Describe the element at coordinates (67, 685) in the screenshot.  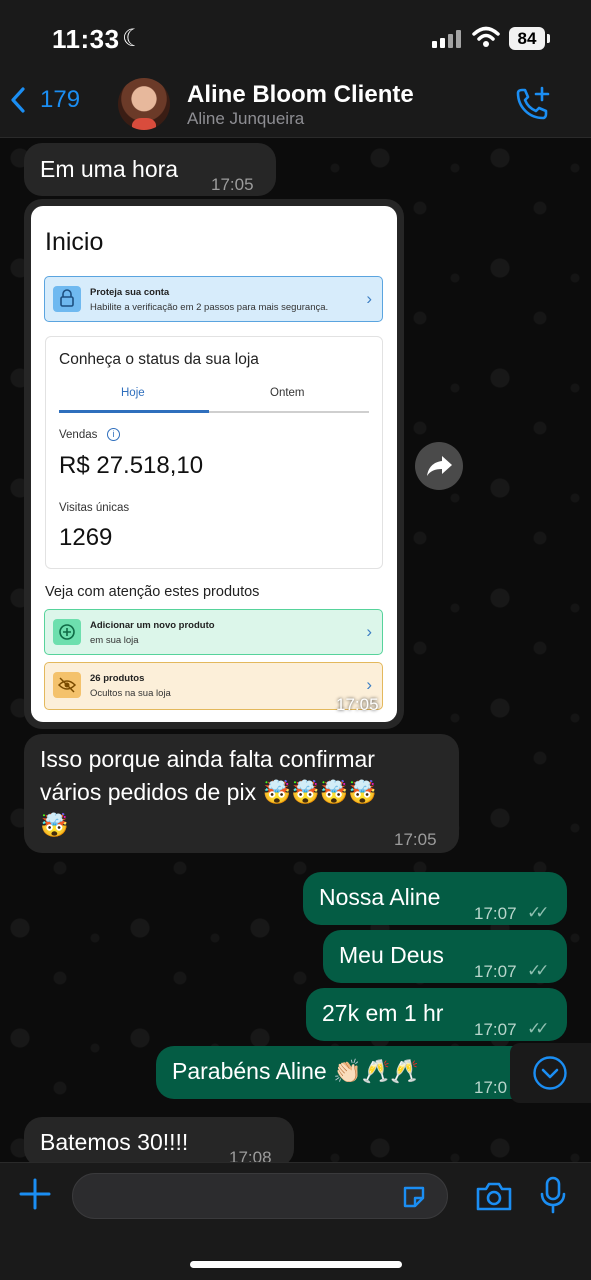
I see `eye-off-icon` at that location.